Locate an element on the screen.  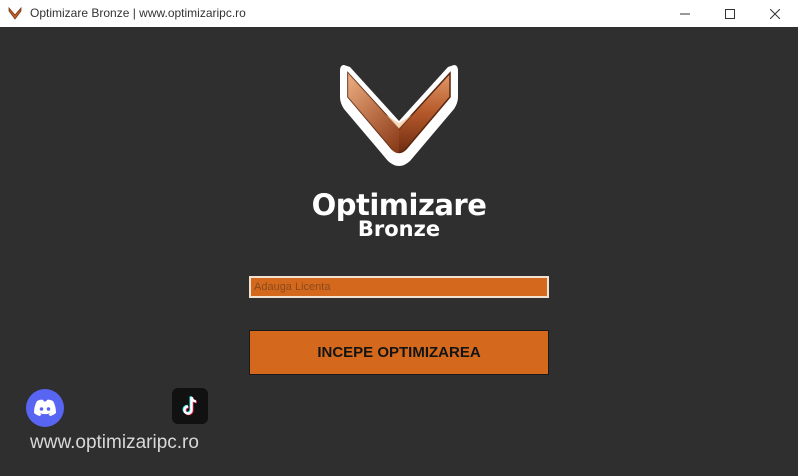
brand-subname: Bronze is located at coordinates (399, 229).